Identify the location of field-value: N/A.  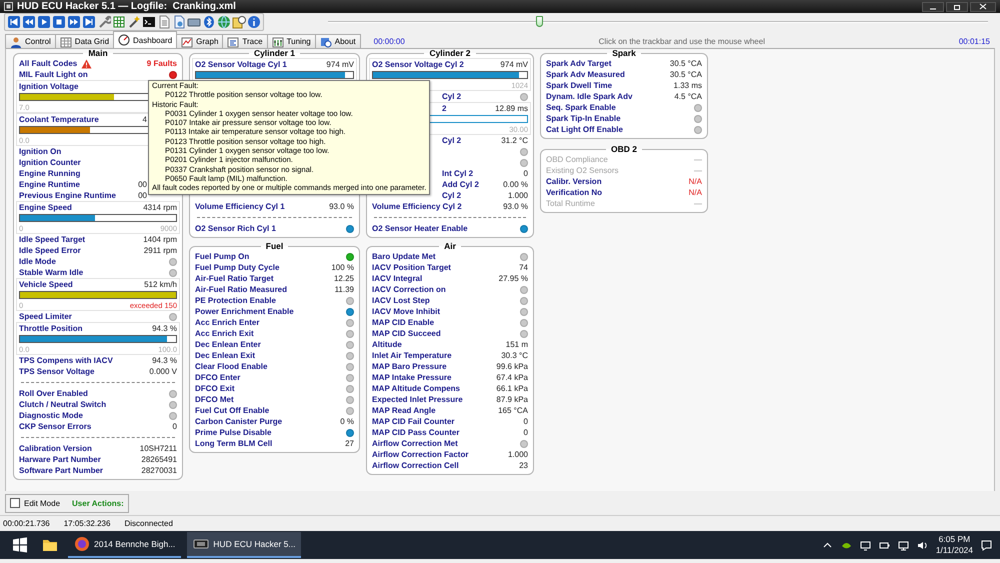
(695, 192).